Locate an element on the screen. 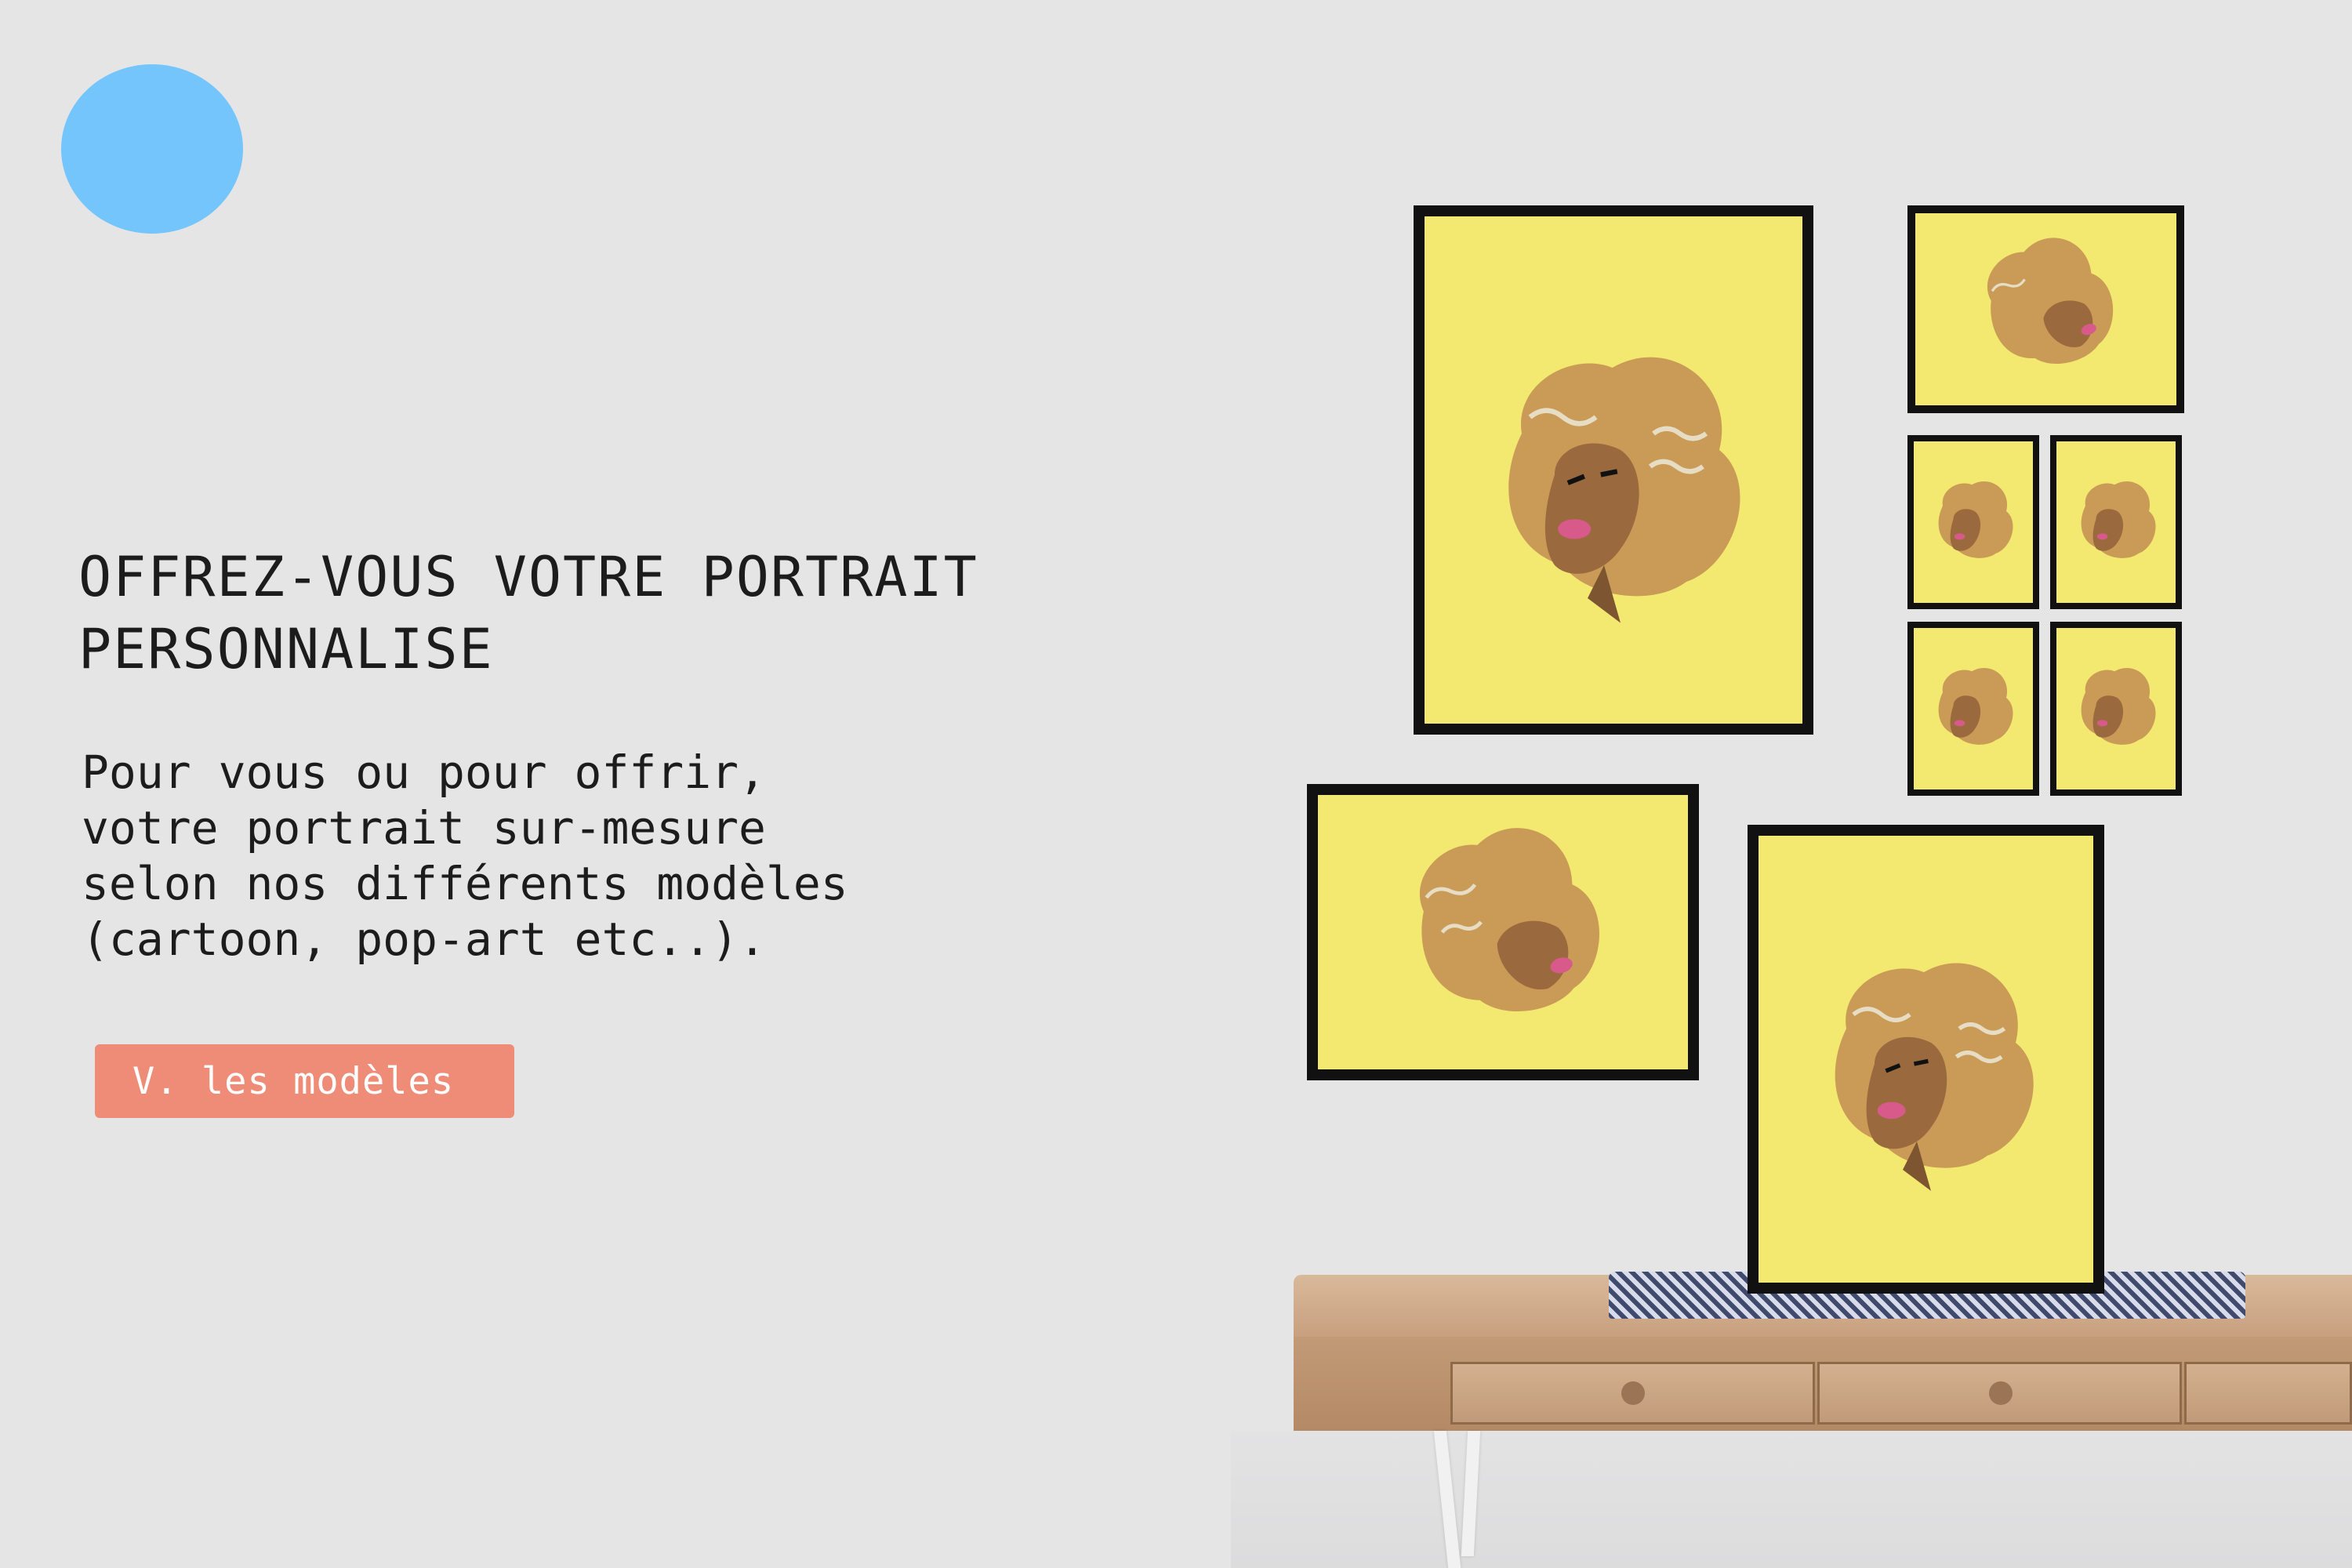  portrait-frame-large-top is located at coordinates (1613, 470).